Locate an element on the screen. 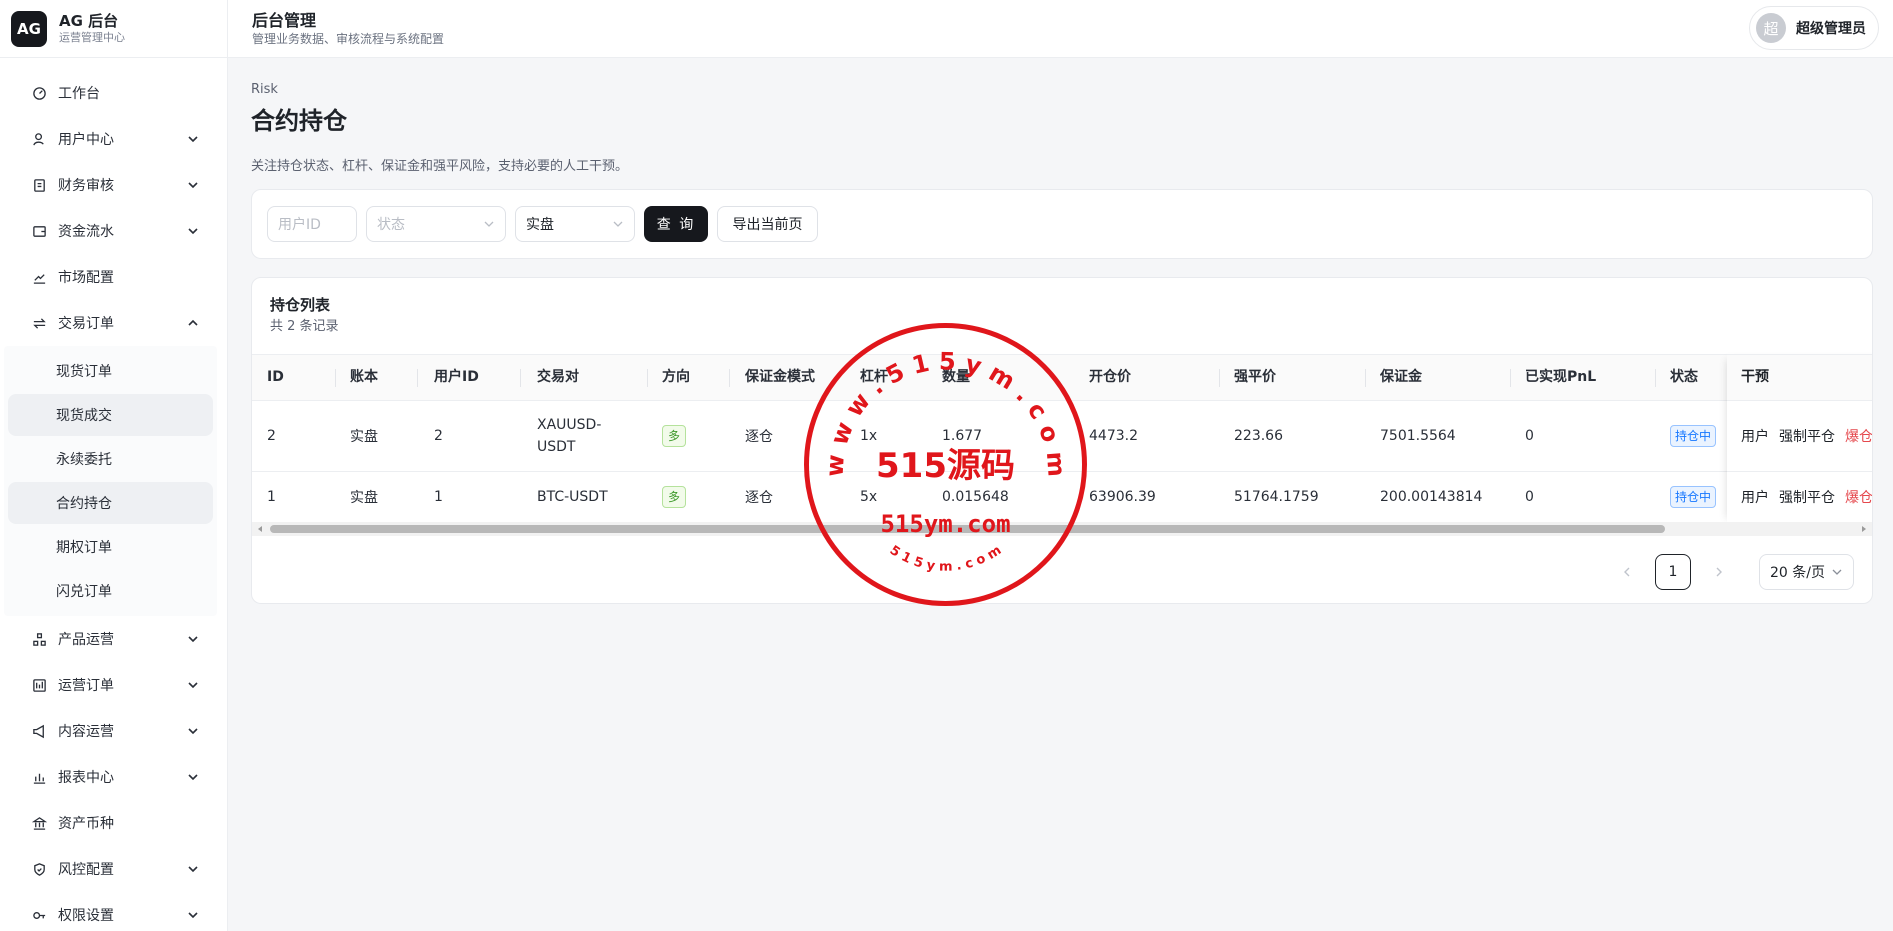  page-size-value: 20 条/页 is located at coordinates (1797, 573).